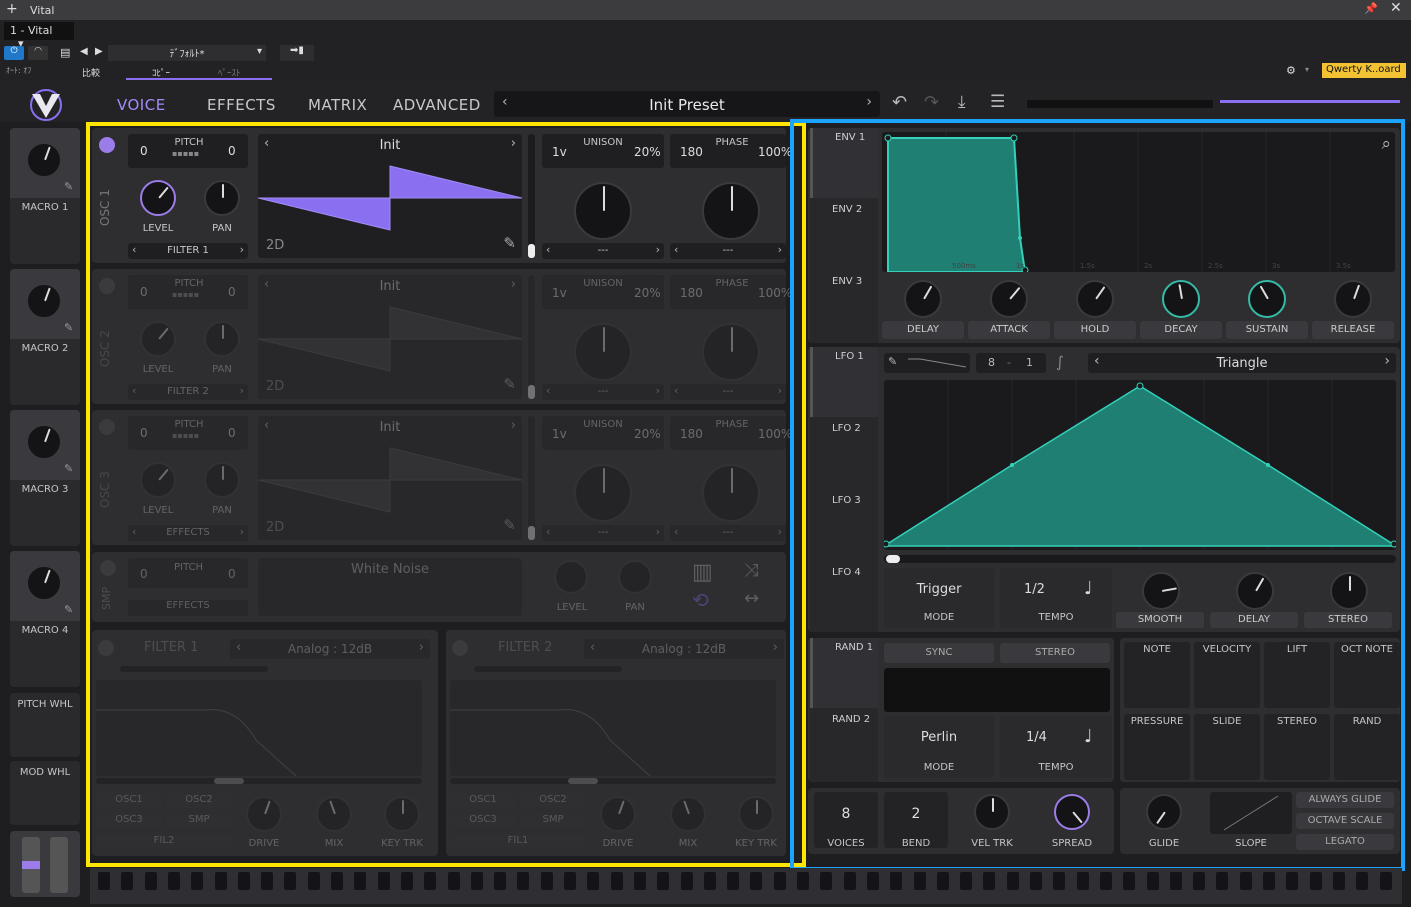 The image size is (1411, 907). What do you see at coordinates (728, 392) in the screenshot?
I see `osc-2-distortion-select: ‹ --- ›` at bounding box center [728, 392].